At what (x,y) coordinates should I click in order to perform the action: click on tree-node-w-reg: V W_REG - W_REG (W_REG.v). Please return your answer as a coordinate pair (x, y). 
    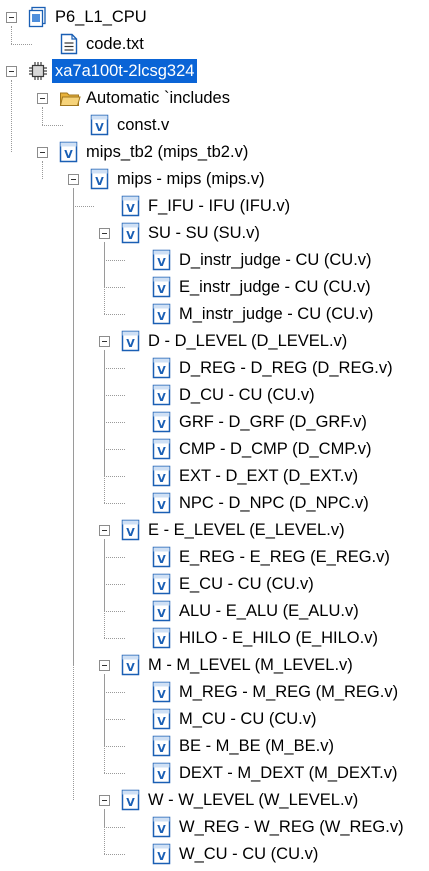
    Looking at the image, I should click on (279, 827).